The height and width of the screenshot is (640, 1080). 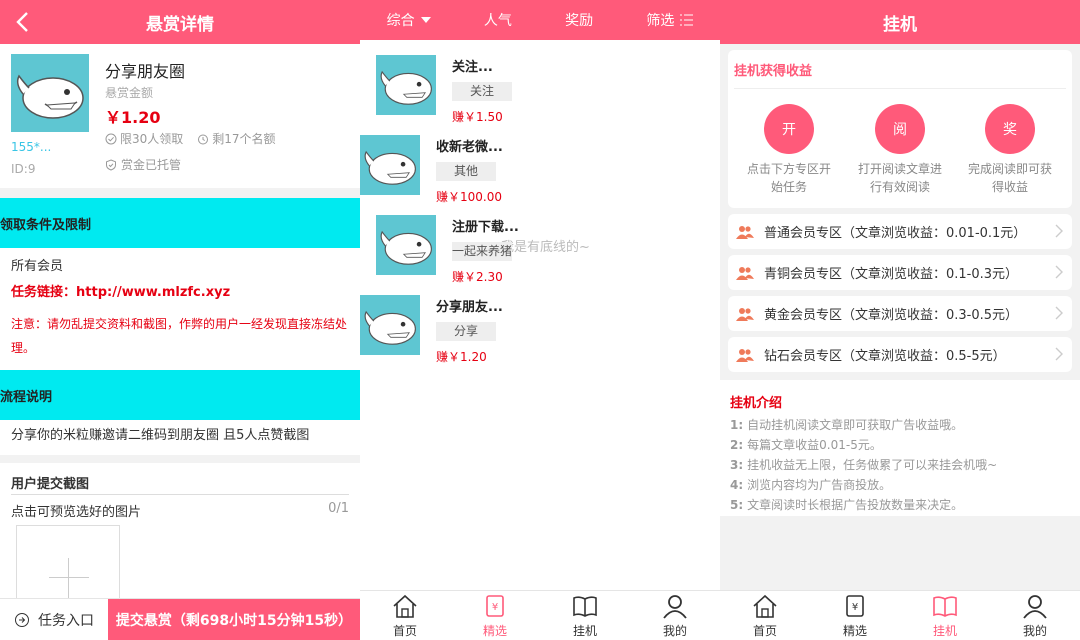 I want to click on task-reward: 赚￥1.20, so click(x=461, y=357).